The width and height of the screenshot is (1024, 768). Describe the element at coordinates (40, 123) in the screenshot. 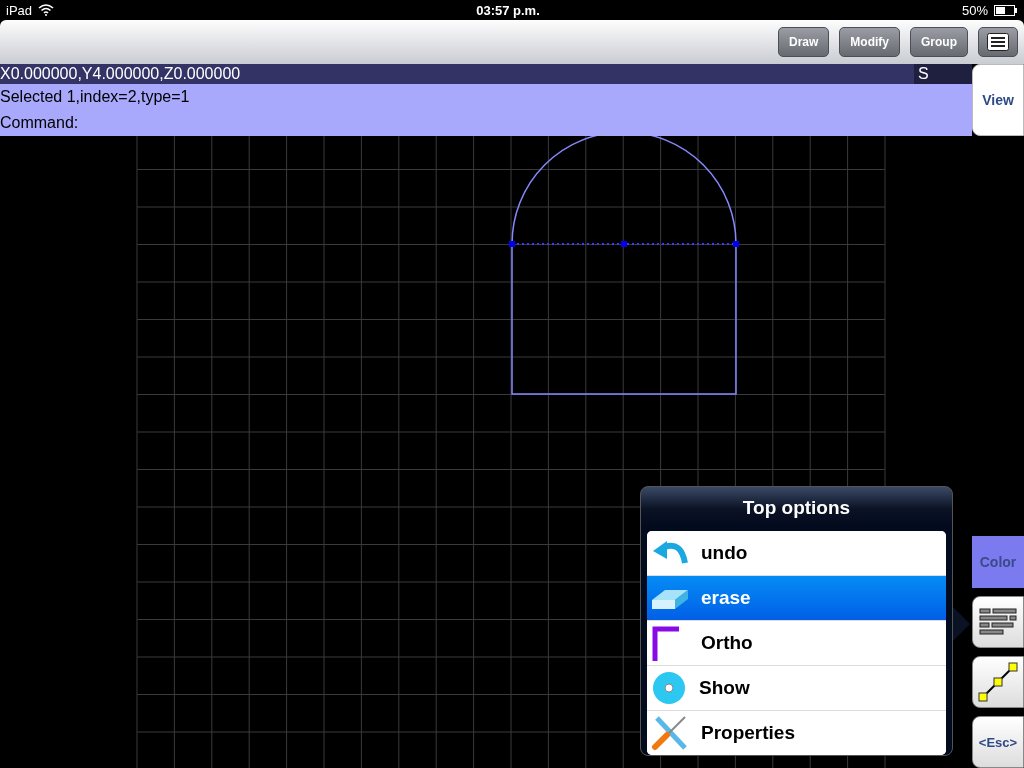

I see `command-line: Command:` at that location.